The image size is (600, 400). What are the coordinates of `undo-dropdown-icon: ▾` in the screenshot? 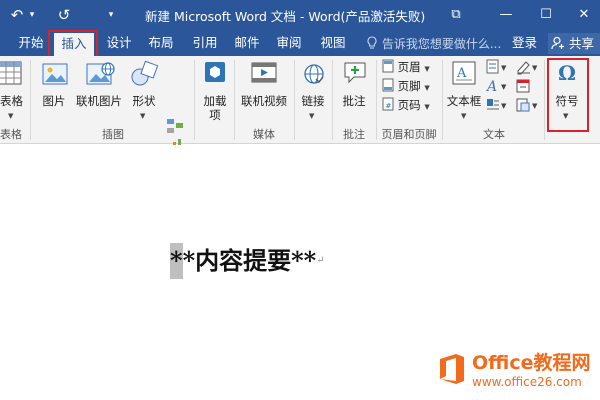 It's located at (32, 15).